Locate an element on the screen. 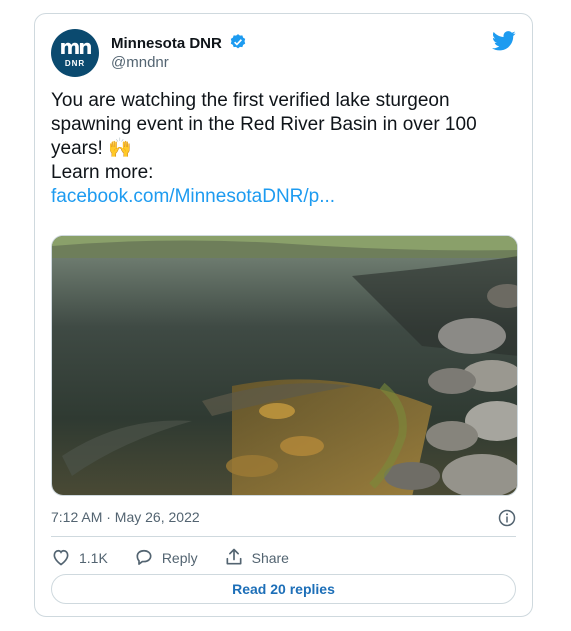  reply-button: Reply is located at coordinates (166, 558).